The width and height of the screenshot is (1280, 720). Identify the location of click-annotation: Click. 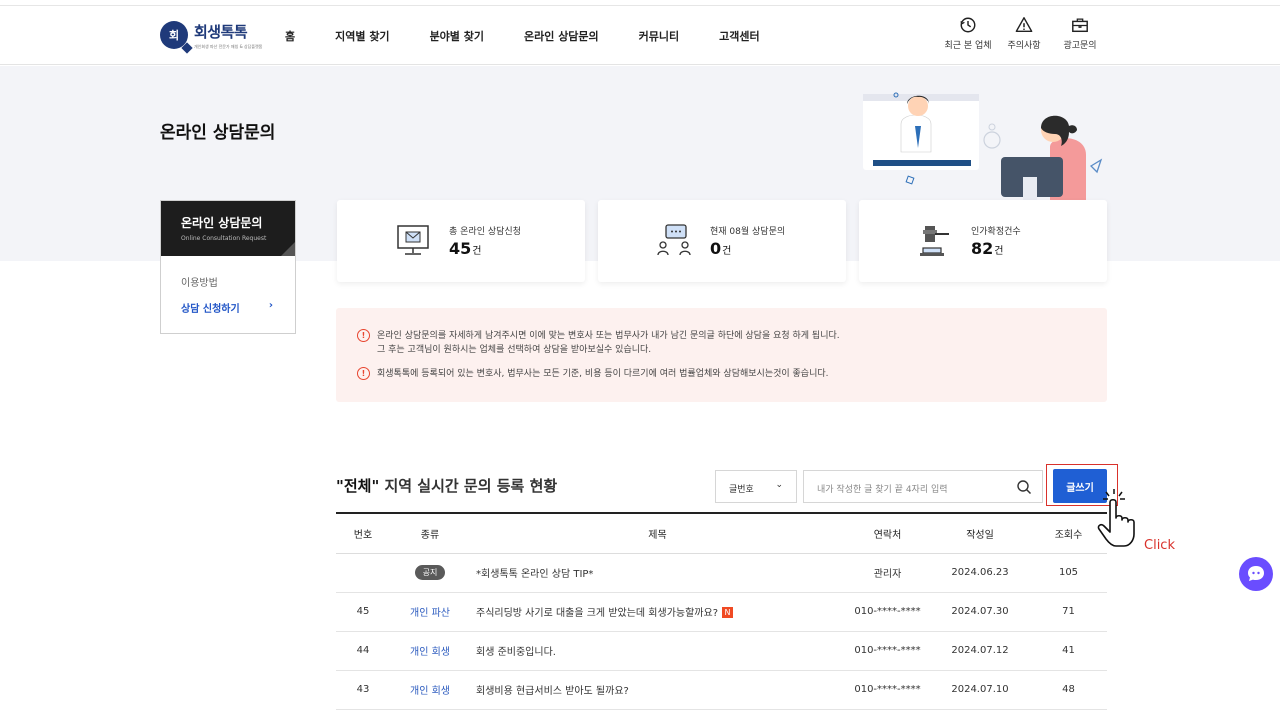
(1159, 545).